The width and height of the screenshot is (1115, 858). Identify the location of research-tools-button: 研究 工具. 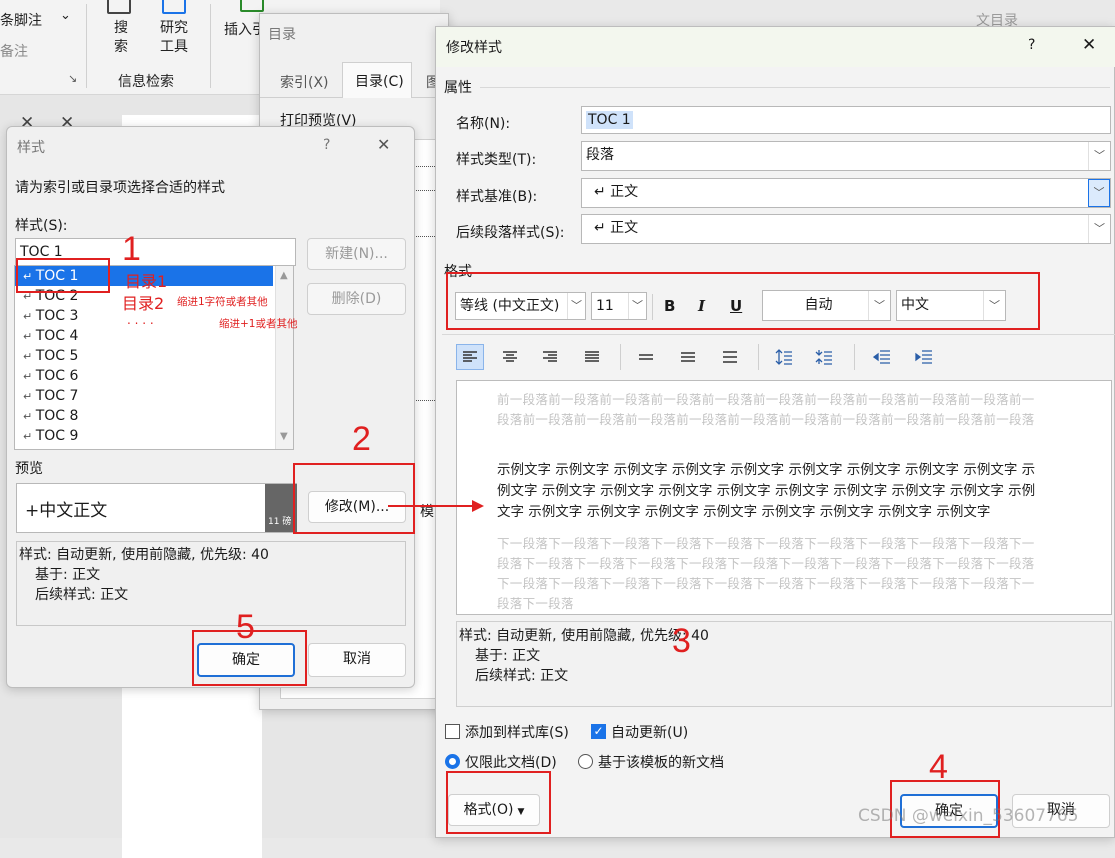
(174, 38).